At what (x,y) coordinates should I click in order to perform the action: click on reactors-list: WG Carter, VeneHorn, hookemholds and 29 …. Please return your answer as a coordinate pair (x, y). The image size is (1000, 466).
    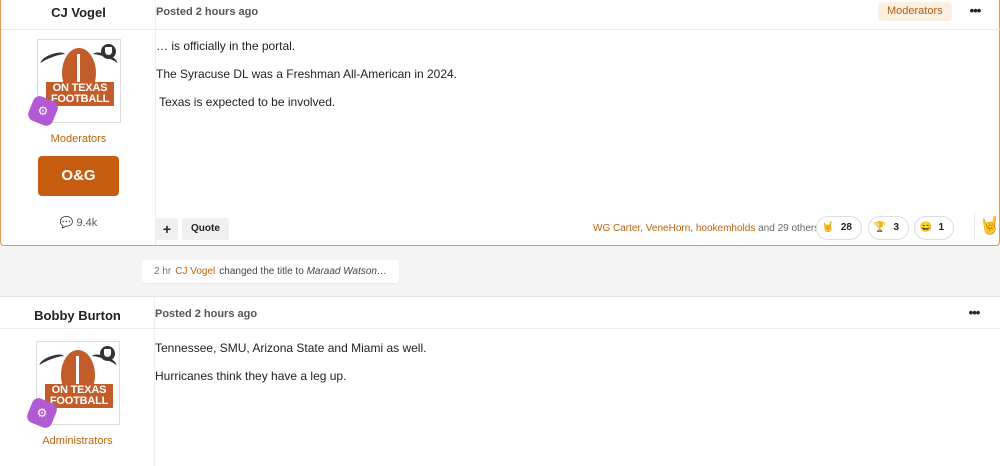
    Looking at the image, I should click on (706, 228).